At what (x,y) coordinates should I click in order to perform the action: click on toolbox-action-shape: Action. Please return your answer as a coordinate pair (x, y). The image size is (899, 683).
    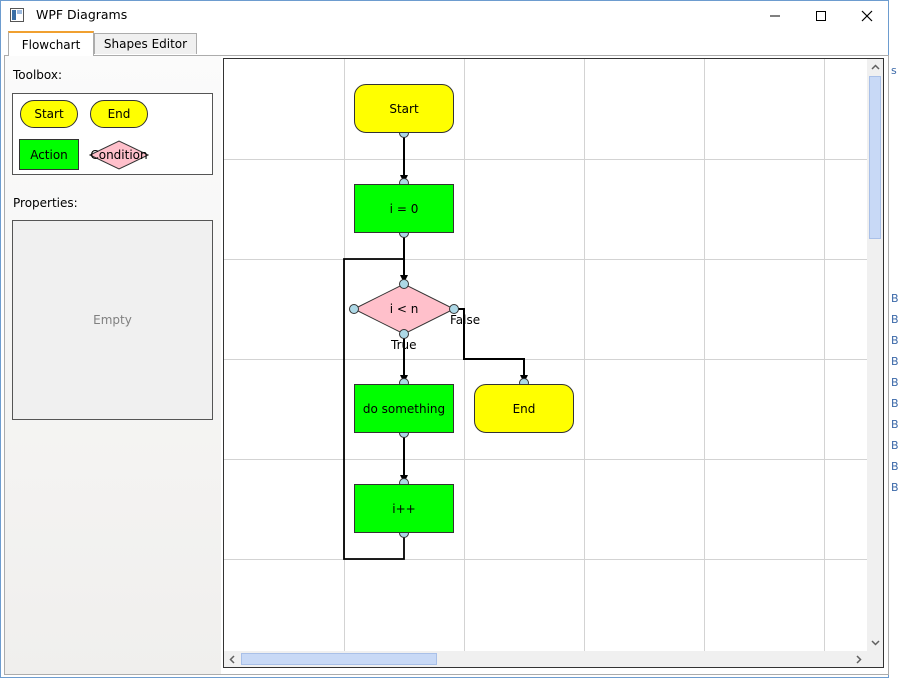
    Looking at the image, I should click on (49, 154).